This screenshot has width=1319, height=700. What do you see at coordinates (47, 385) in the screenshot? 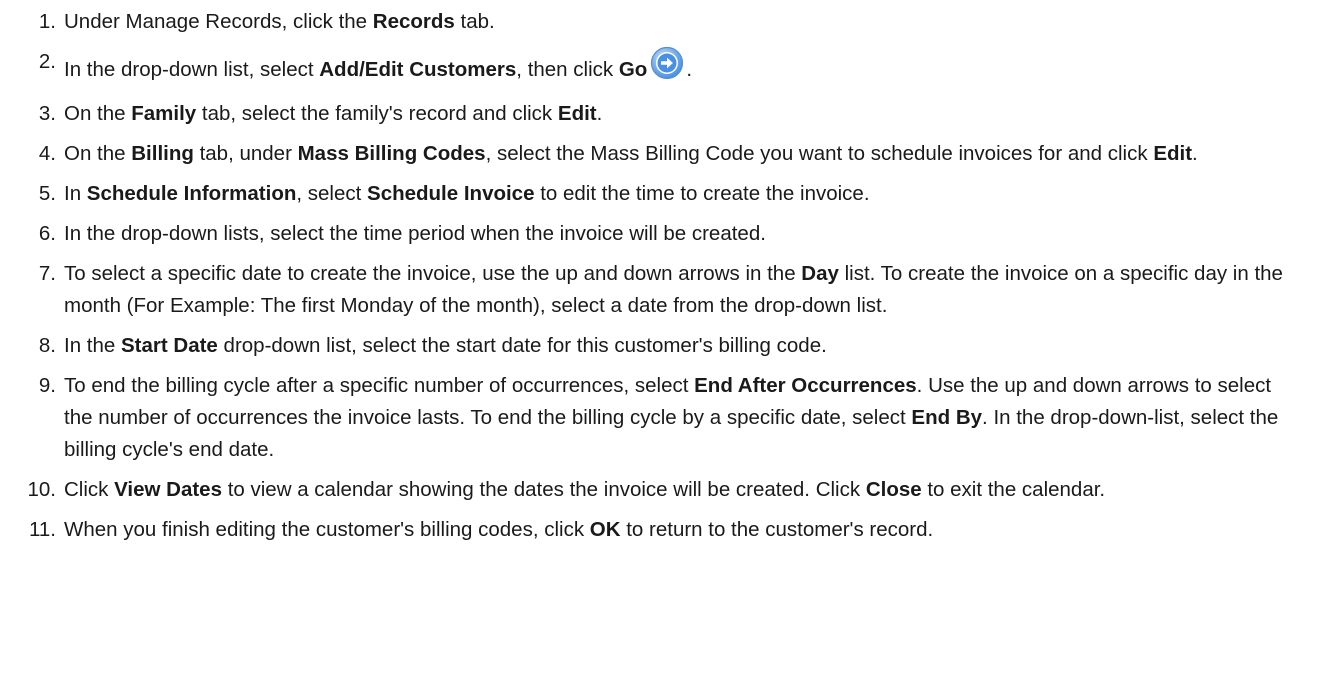
I see `step-number: 9.` at bounding box center [47, 385].